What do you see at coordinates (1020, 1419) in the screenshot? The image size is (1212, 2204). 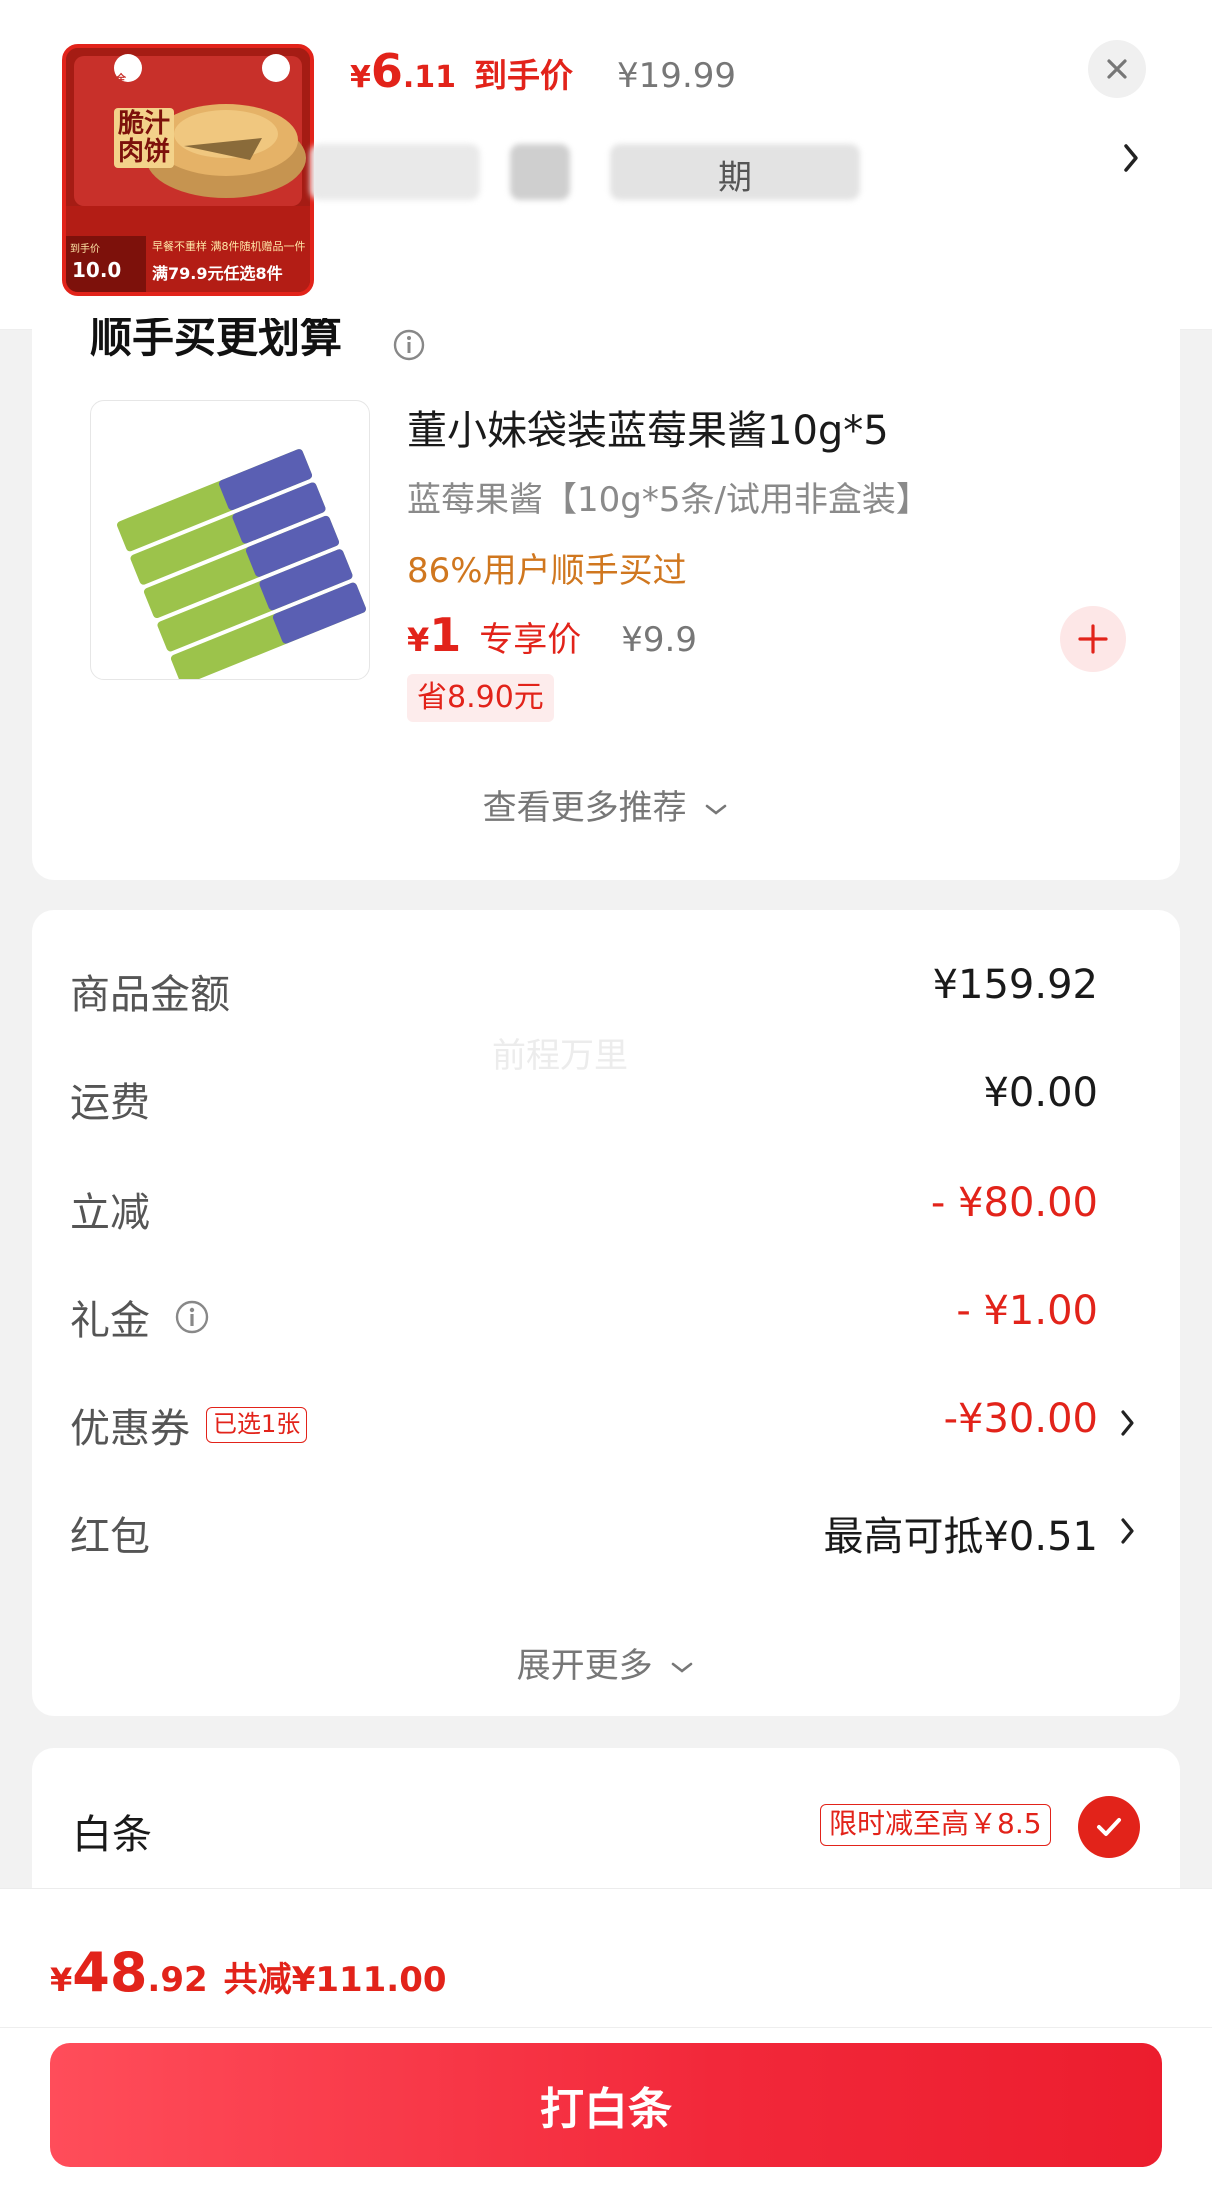 I see `summary-value: -¥30.00` at bounding box center [1020, 1419].